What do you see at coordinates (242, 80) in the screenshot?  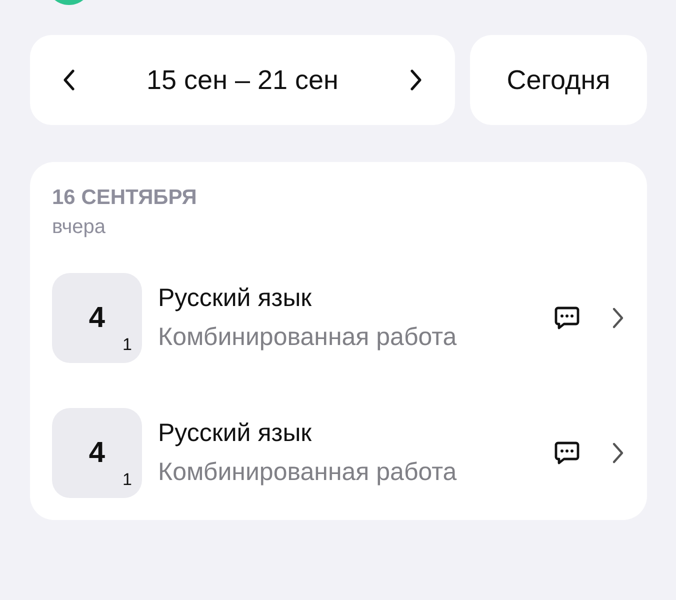 I see `week-range: 15 сен – 21 сен` at bounding box center [242, 80].